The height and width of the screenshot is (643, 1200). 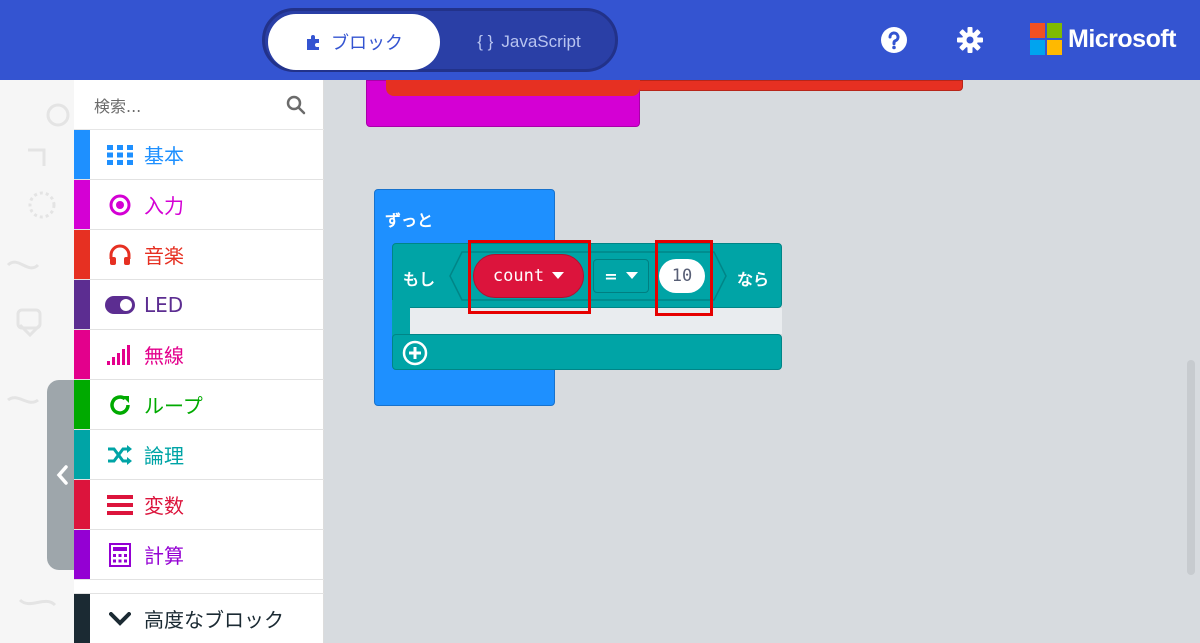 What do you see at coordinates (164, 256) in the screenshot?
I see `category-label: 音楽` at bounding box center [164, 256].